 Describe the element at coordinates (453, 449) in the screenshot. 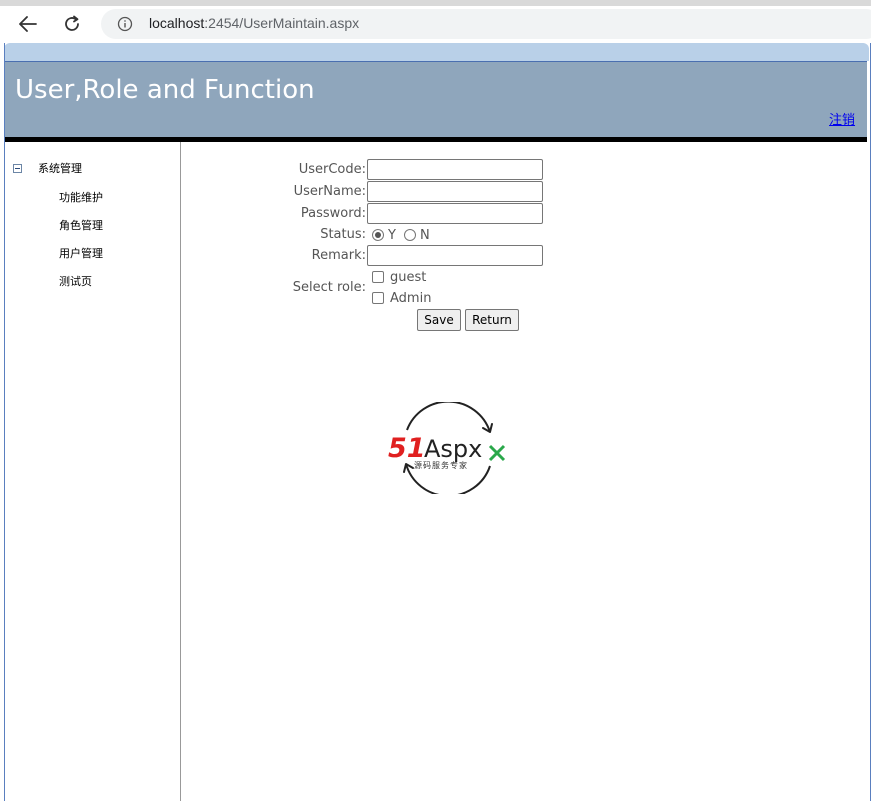

I see `logo-aspx-text: Aspx` at that location.